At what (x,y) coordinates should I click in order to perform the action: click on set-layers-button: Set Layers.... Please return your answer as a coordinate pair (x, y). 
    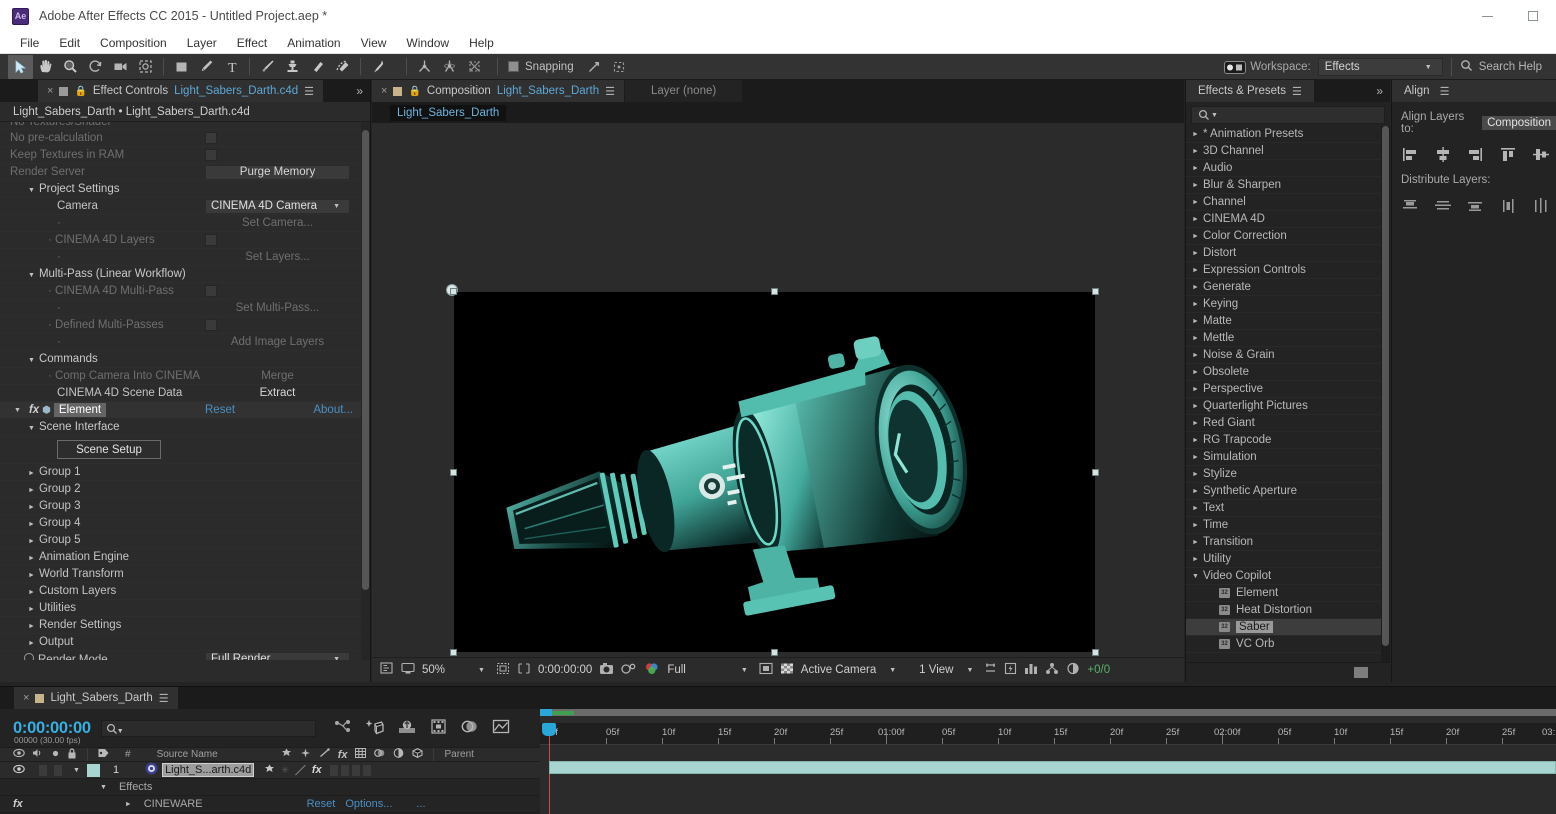
    Looking at the image, I should click on (277, 257).